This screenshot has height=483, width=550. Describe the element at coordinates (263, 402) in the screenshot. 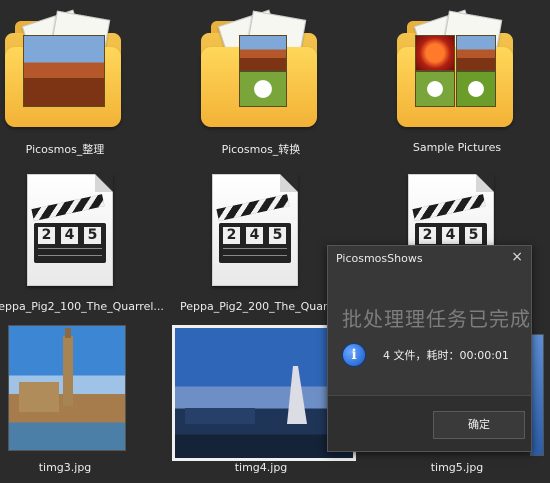

I see `photo-item-timg4: timg4.jpg` at that location.